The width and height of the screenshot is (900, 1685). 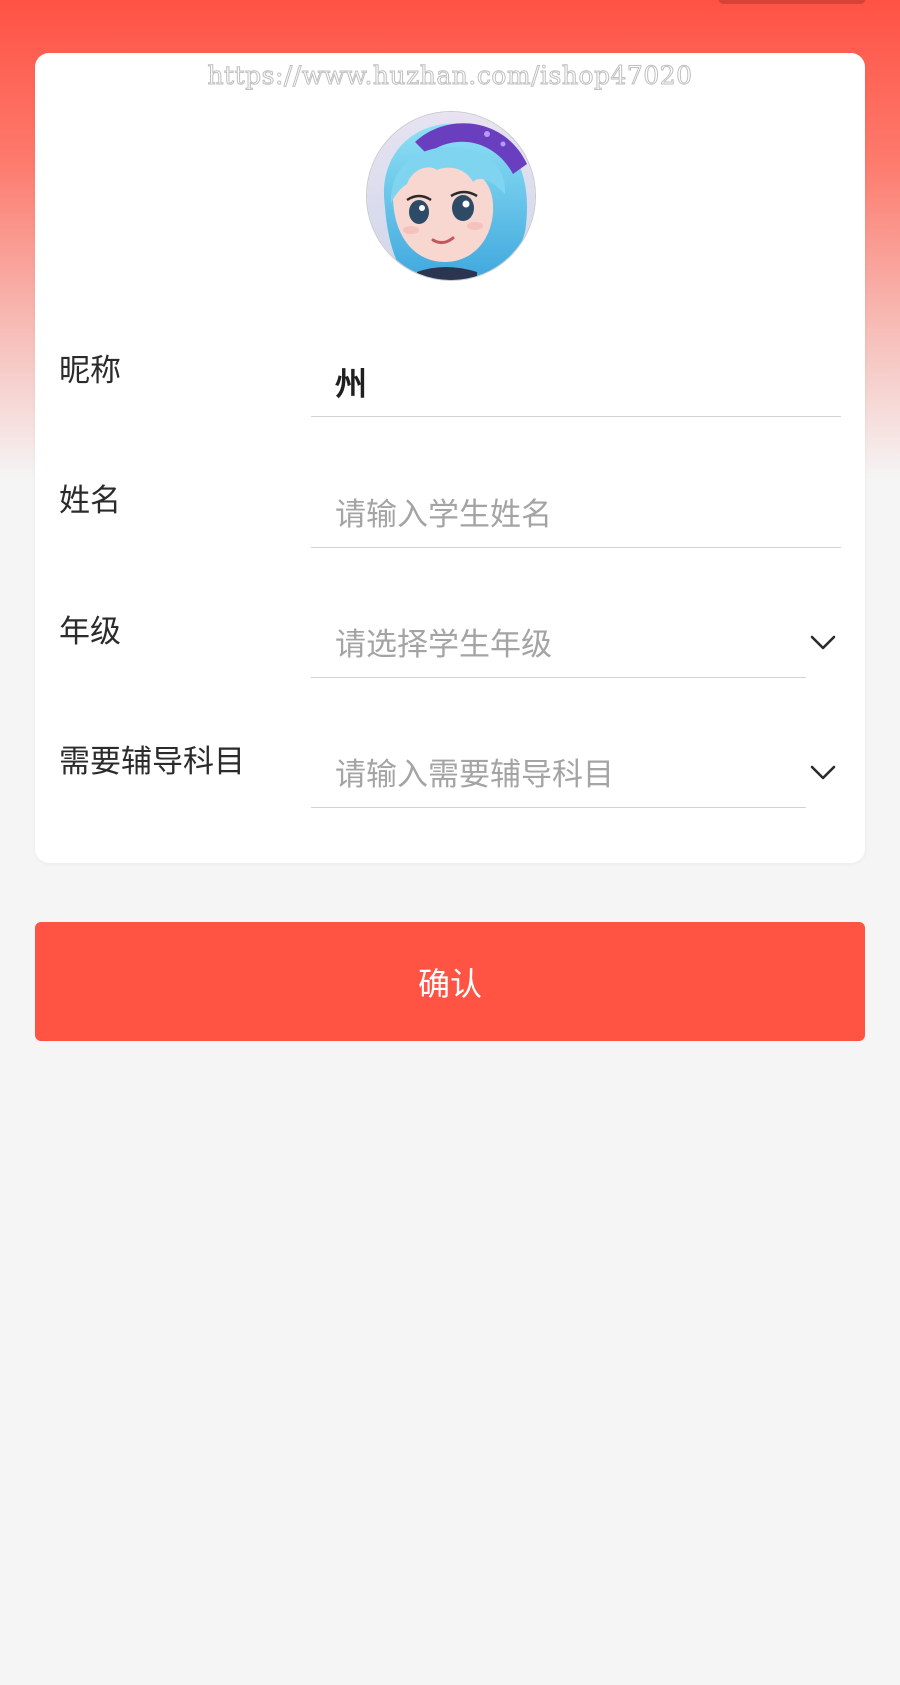 I want to click on name-field, so click(x=576, y=515).